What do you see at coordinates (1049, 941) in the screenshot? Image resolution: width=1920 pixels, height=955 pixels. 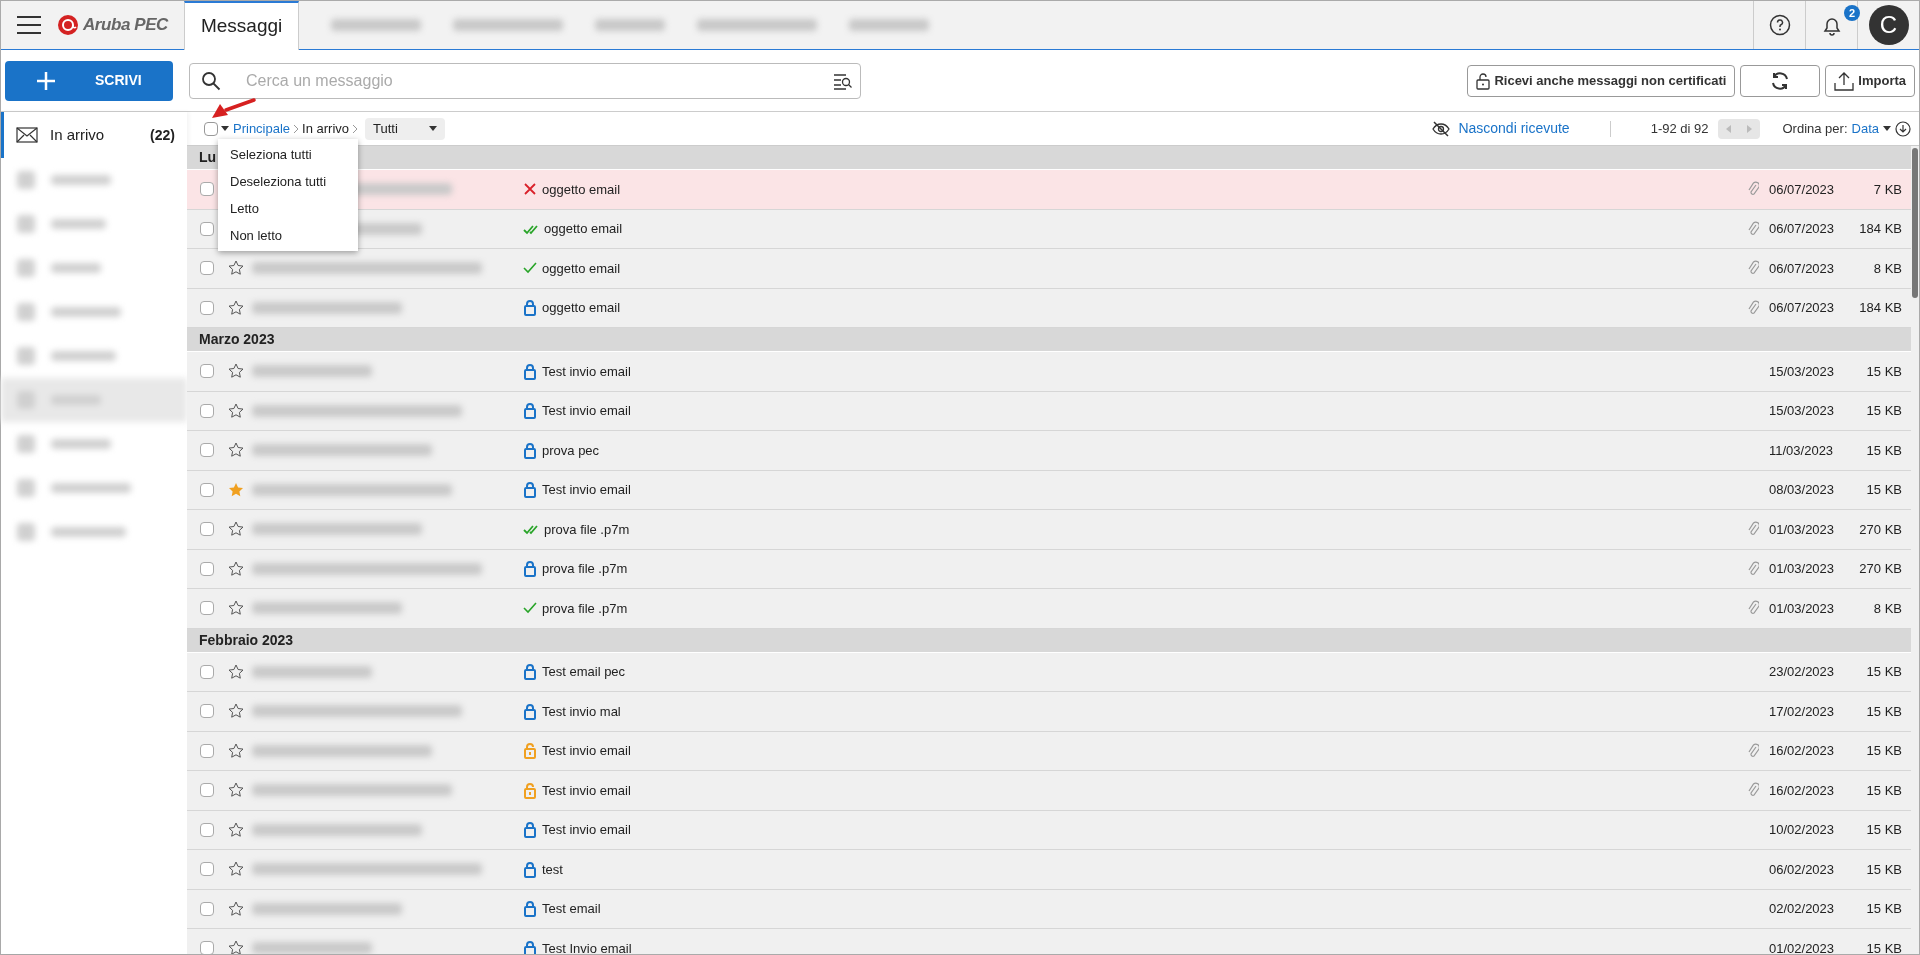 I see `message-row: Test Invio email 01/02/2023 15 KB` at bounding box center [1049, 941].